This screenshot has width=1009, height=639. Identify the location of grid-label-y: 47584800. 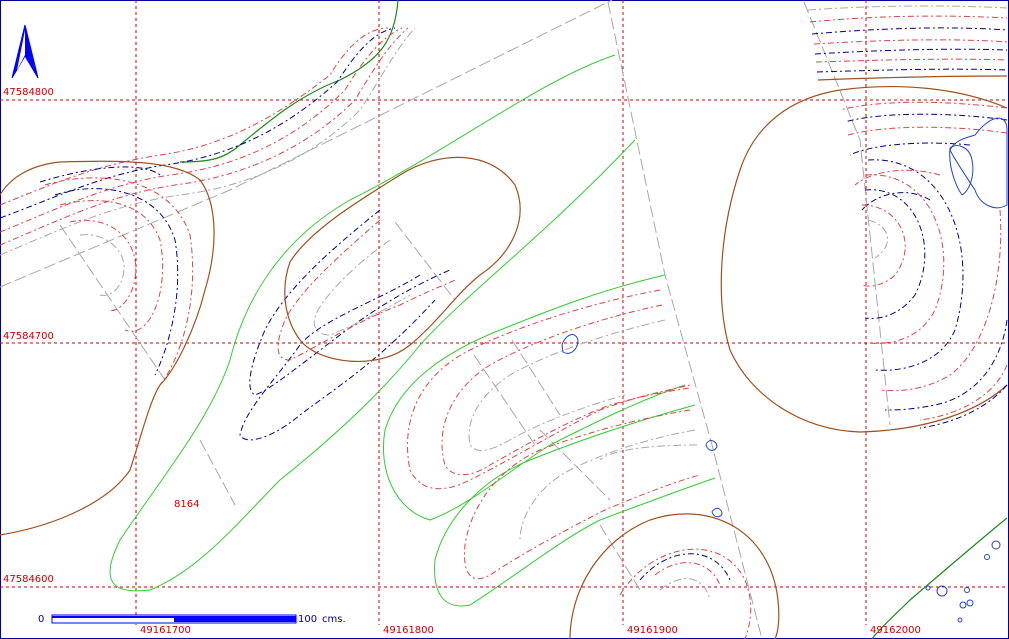
(28, 92).